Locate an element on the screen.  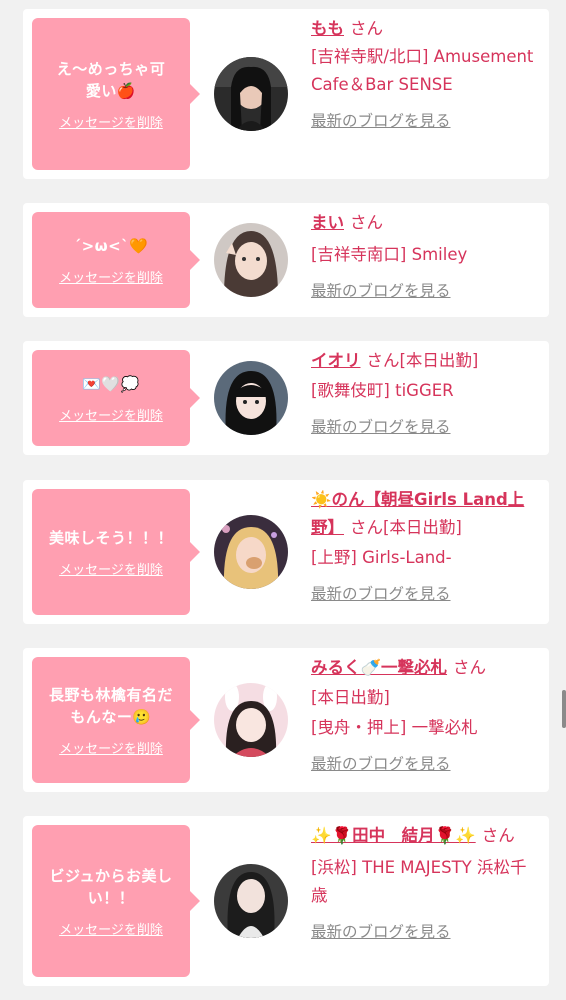
message-bubble: 長野も林檎有名だもんなー🥲 メッセージを削除 is located at coordinates (116, 720).